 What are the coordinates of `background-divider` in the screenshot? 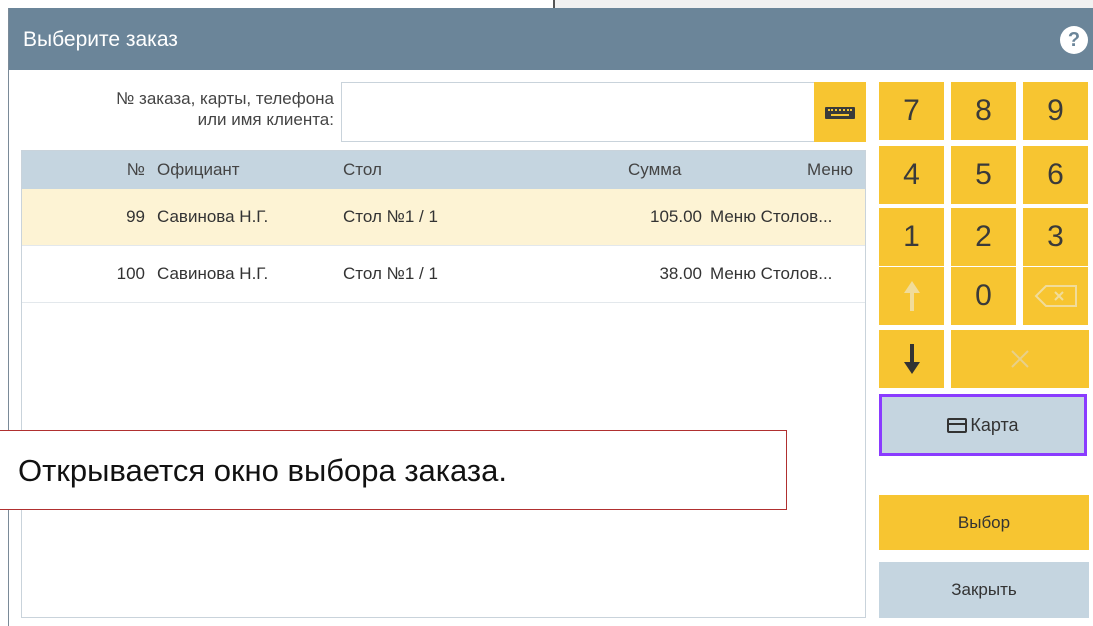 It's located at (554, 4).